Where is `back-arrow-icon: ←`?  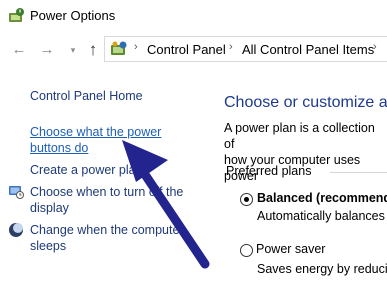 back-arrow-icon: ← is located at coordinates (19, 50).